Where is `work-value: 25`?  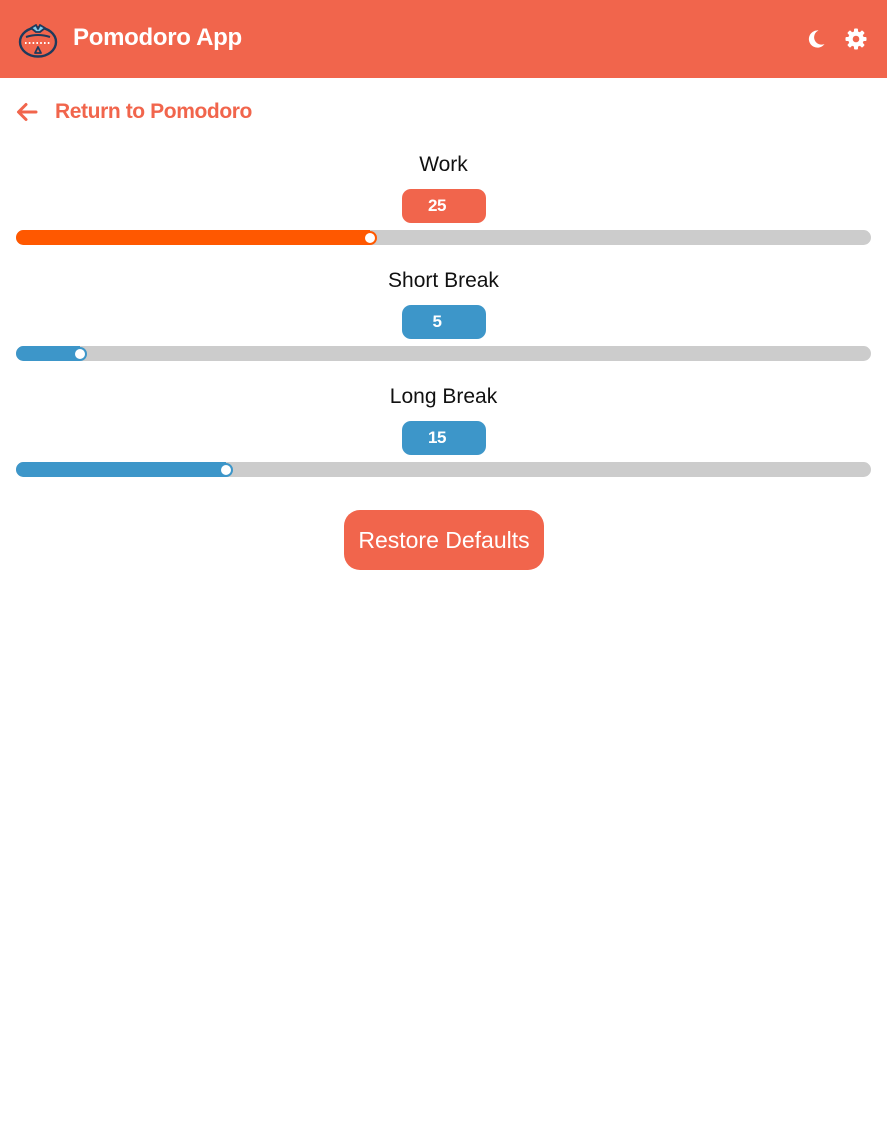
work-value: 25 is located at coordinates (437, 205).